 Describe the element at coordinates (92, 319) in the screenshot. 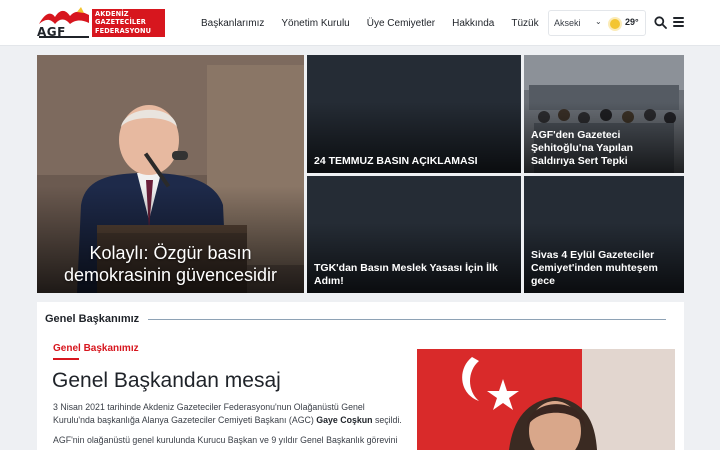

I see `section-heading: Genel Başkanımız` at that location.